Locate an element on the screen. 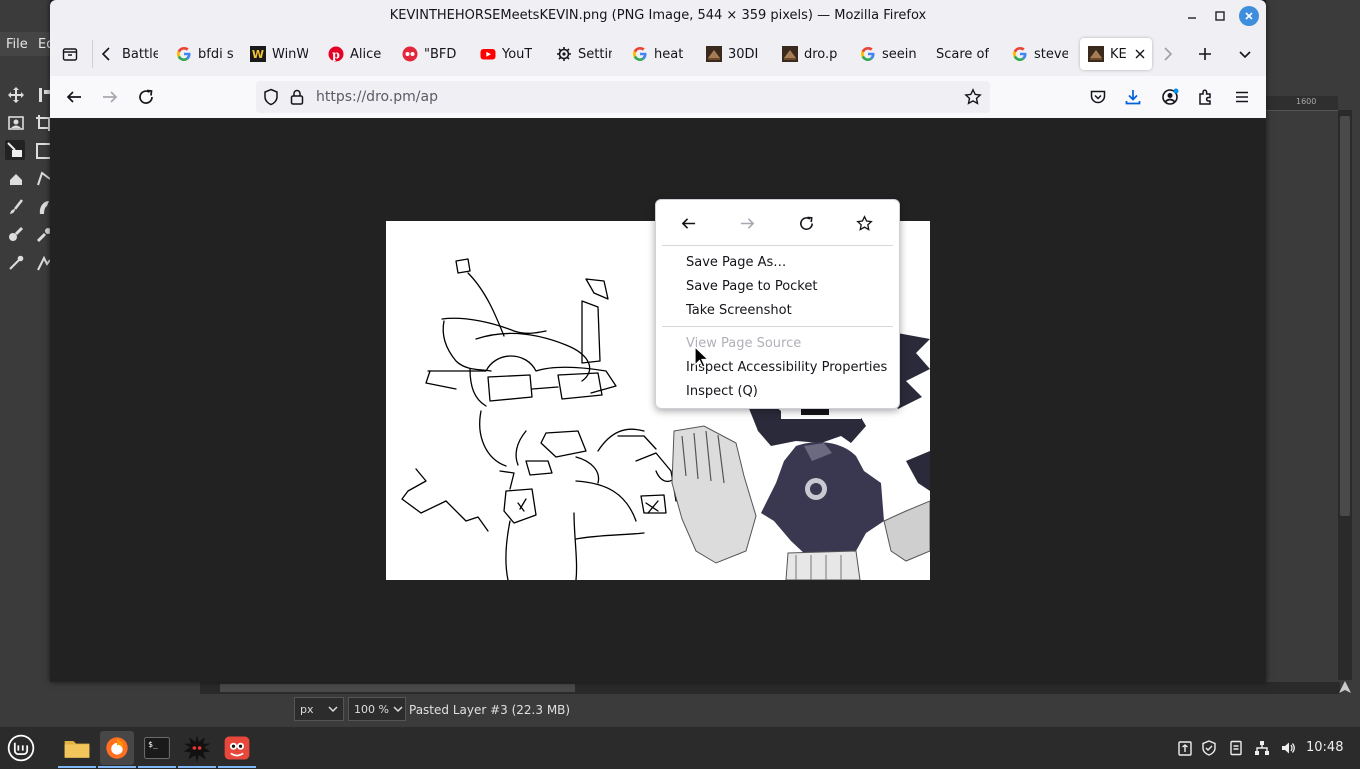 The image size is (1360, 769). tab-close-icon is located at coordinates (1140, 54).